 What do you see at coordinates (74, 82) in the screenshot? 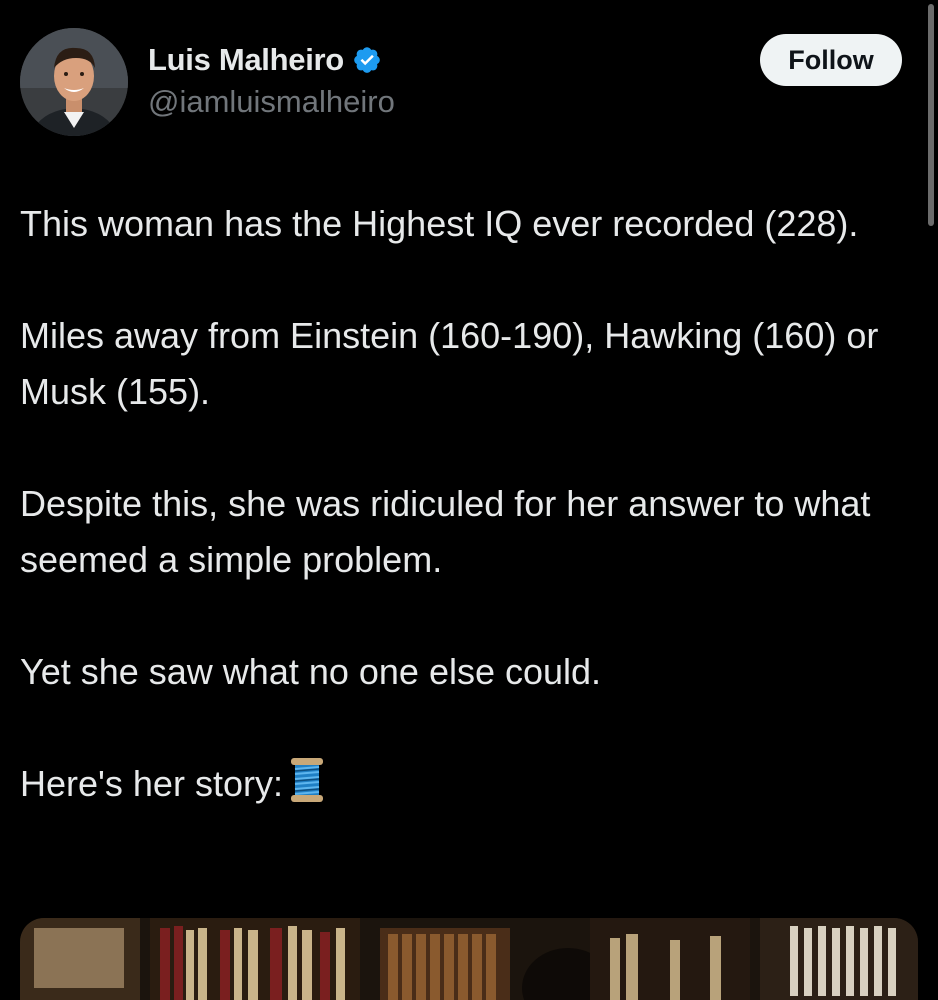
I see `avatar` at bounding box center [74, 82].